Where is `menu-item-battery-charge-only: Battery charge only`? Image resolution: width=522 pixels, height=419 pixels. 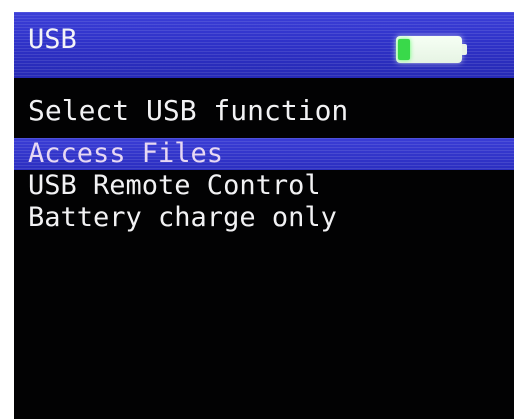 menu-item-battery-charge-only: Battery charge only is located at coordinates (264, 218).